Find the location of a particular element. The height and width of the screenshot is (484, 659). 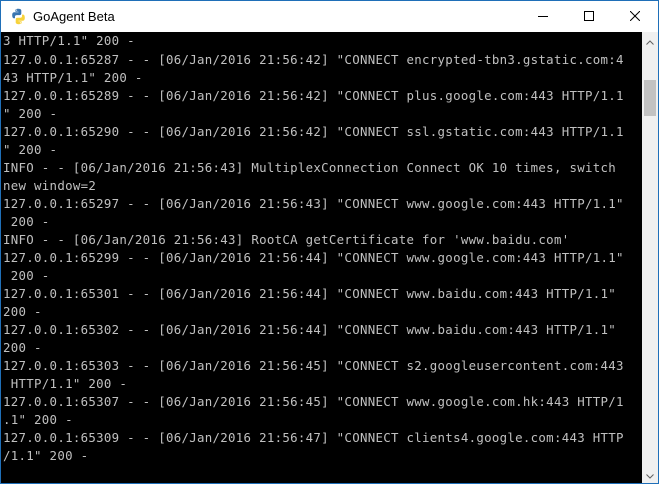

minimize-button is located at coordinates (543, 16).